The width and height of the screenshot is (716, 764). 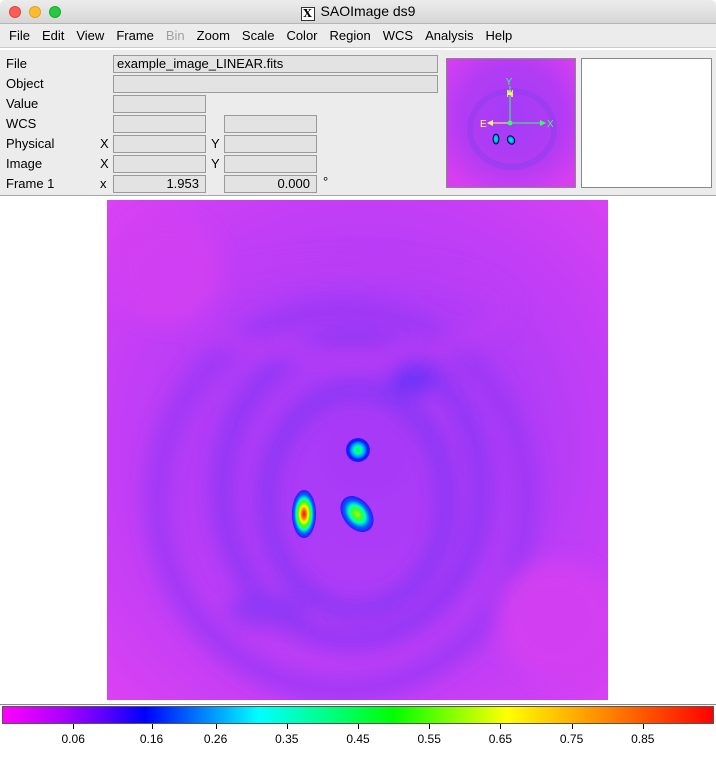 What do you see at coordinates (307, 14) in the screenshot?
I see `x11-app-icon: X` at bounding box center [307, 14].